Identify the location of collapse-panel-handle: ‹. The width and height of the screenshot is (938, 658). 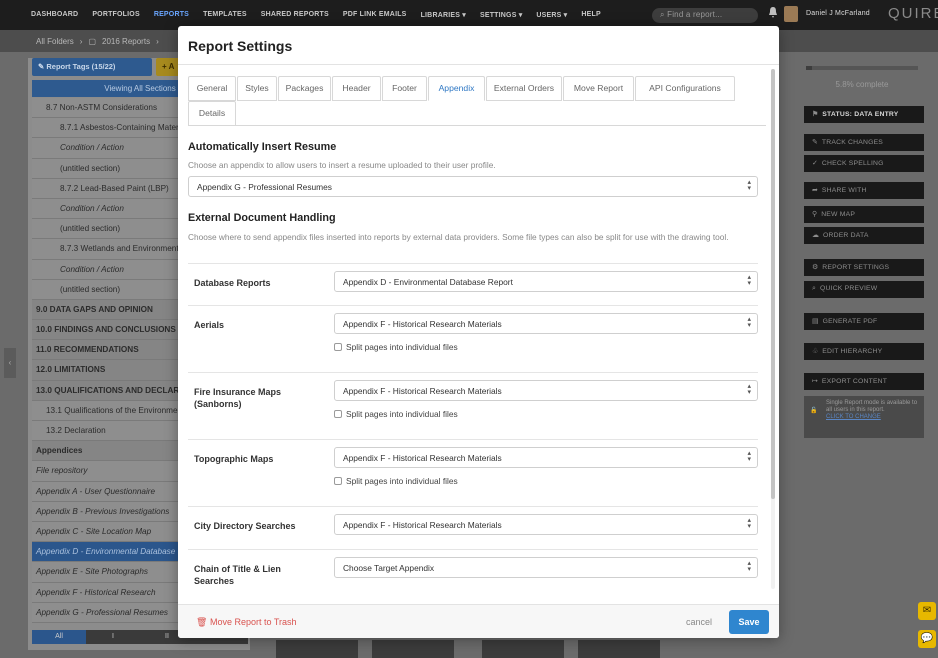
(10, 363).